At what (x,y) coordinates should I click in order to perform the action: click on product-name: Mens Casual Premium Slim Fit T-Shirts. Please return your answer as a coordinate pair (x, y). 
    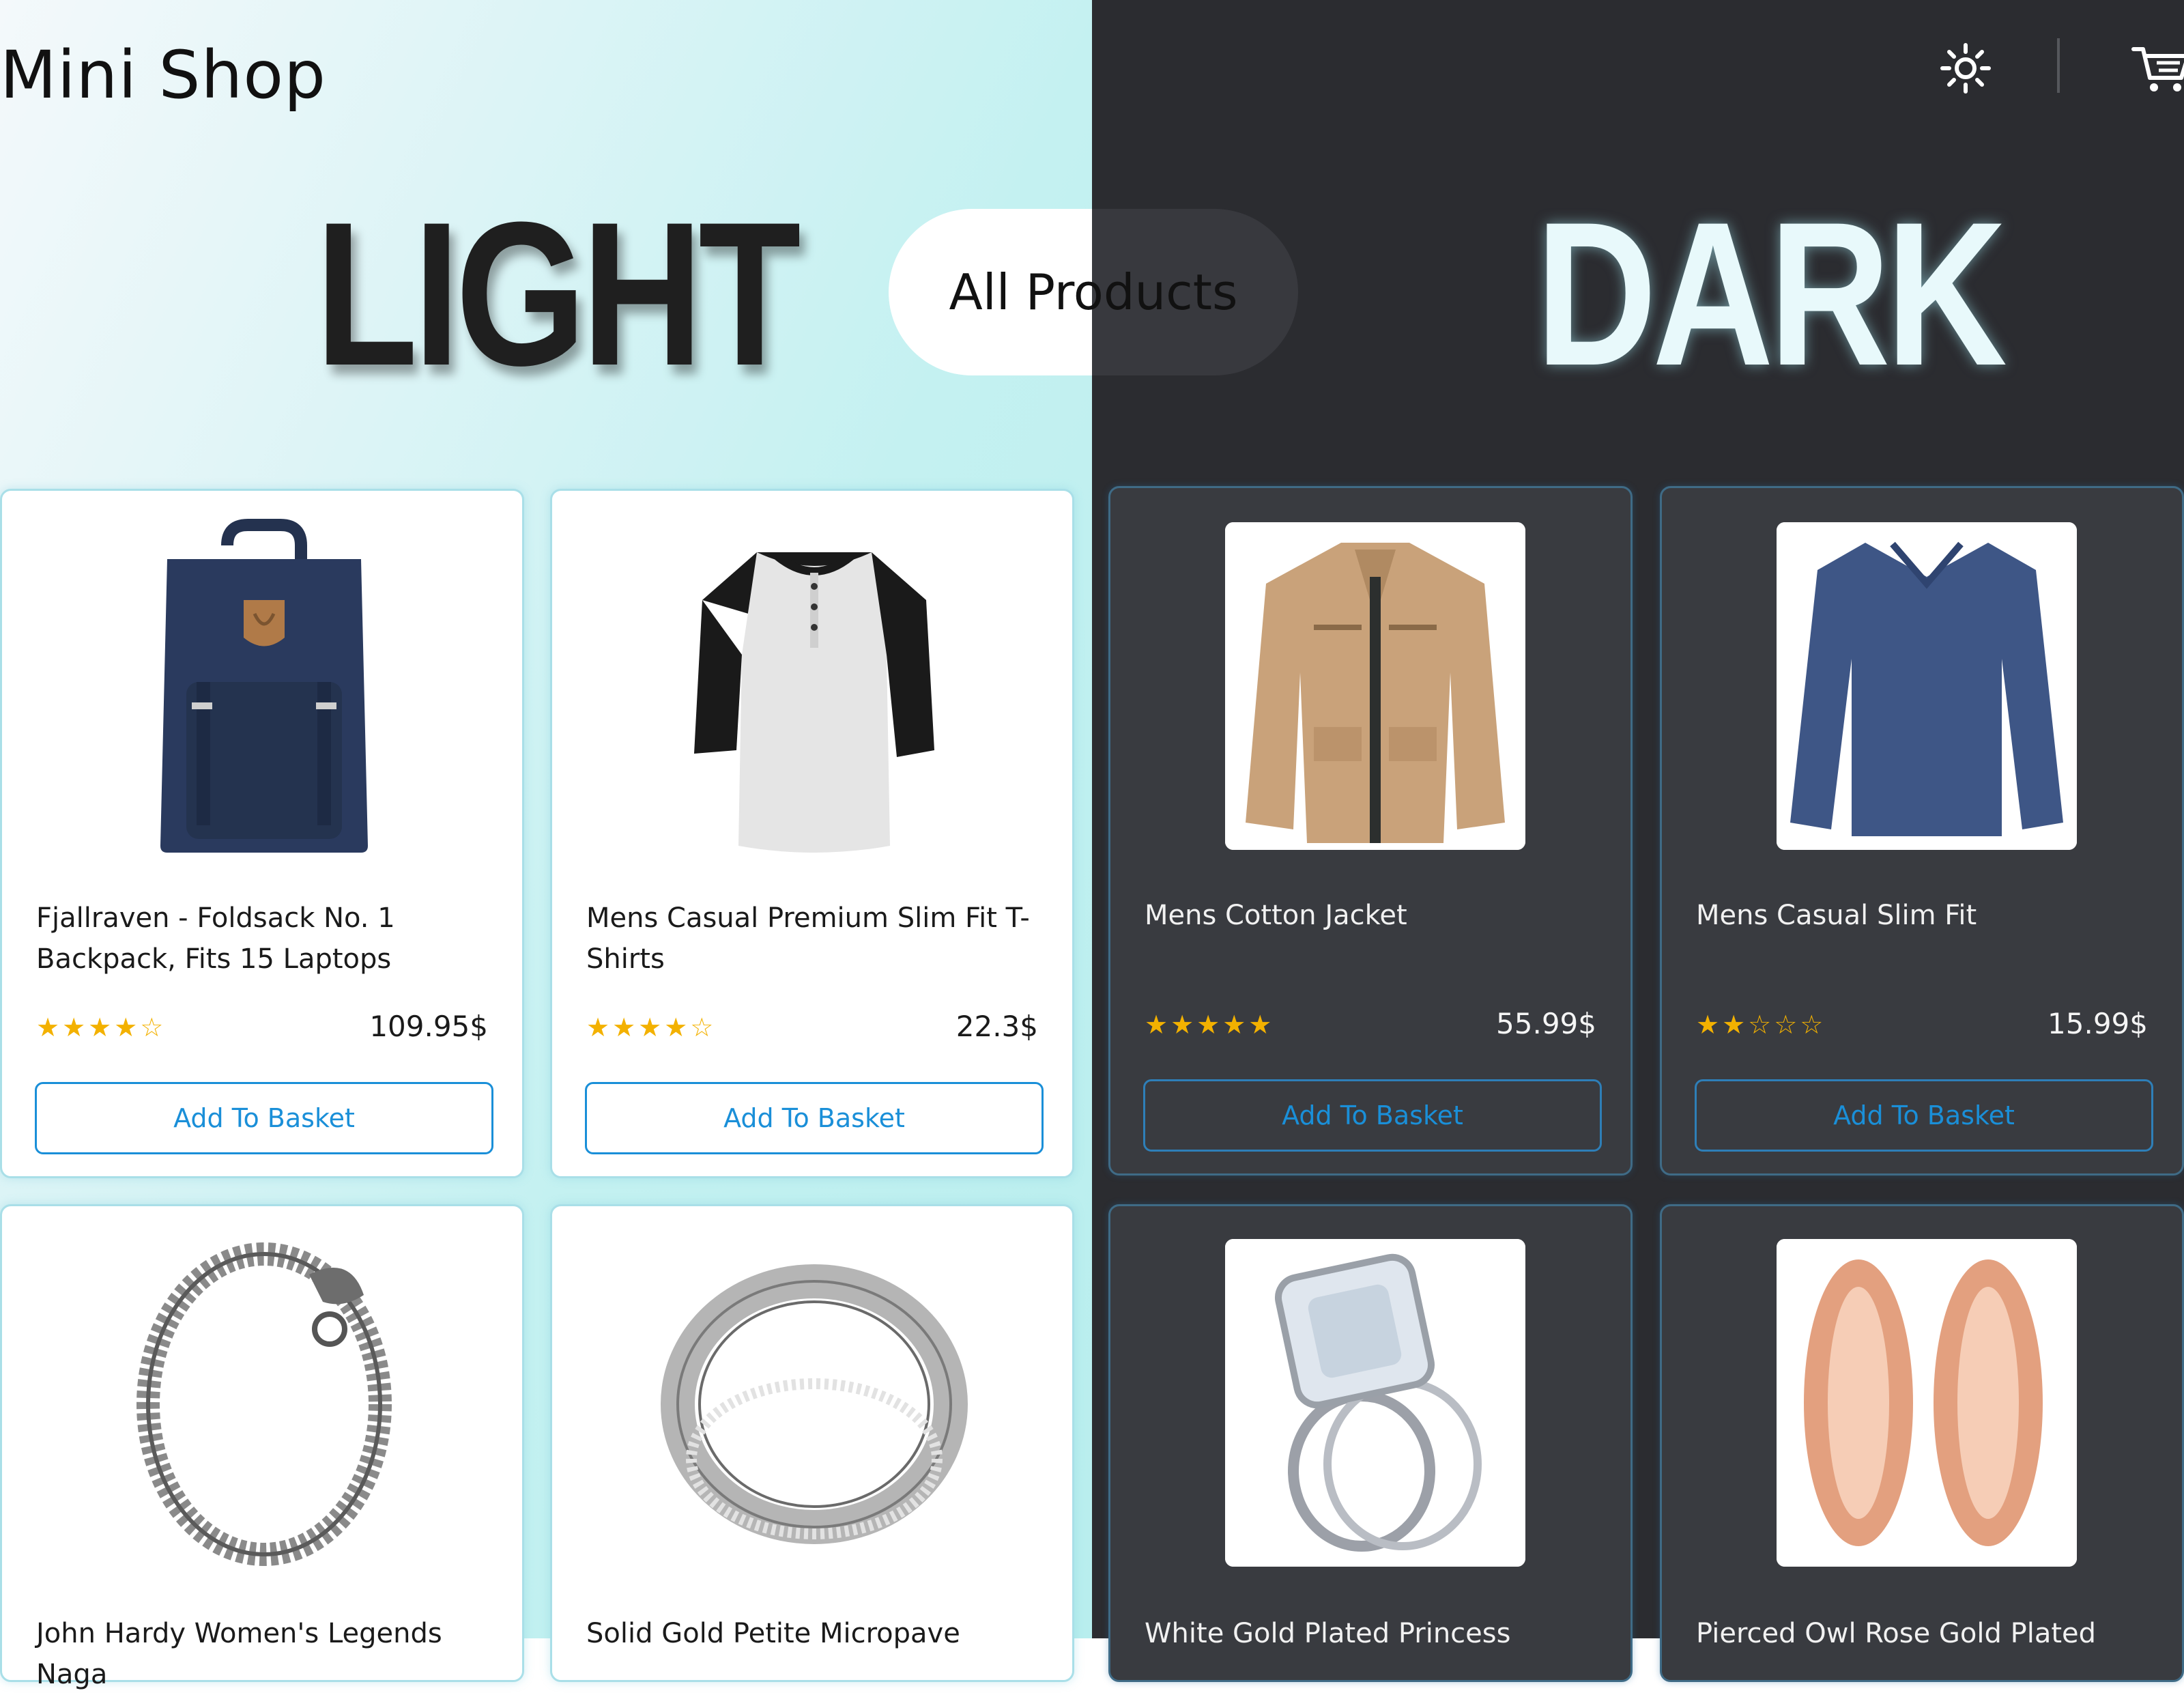
    Looking at the image, I should click on (811, 939).